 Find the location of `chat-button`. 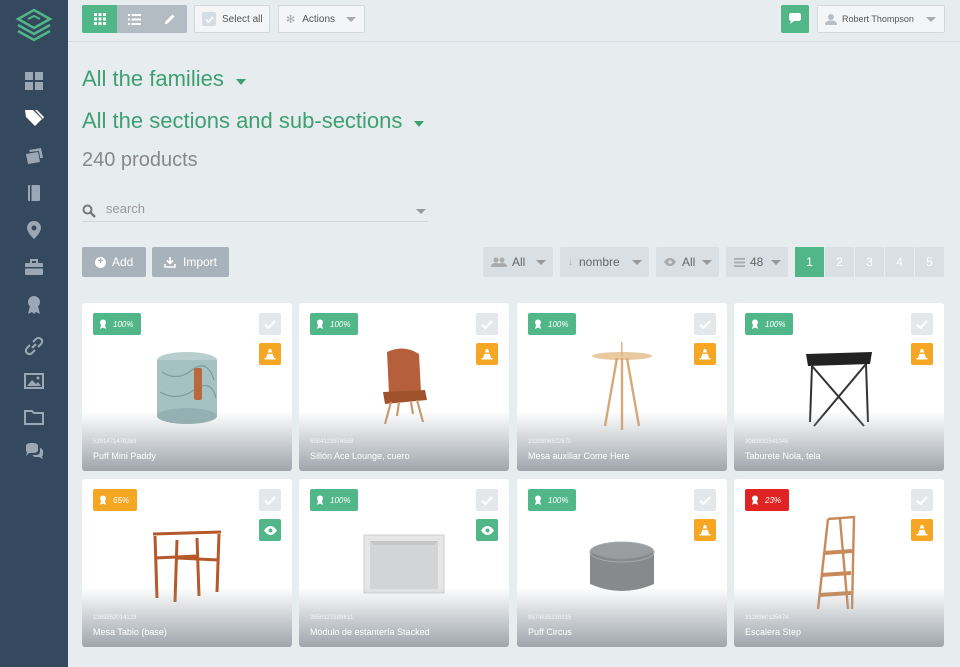

chat-button is located at coordinates (795, 19).